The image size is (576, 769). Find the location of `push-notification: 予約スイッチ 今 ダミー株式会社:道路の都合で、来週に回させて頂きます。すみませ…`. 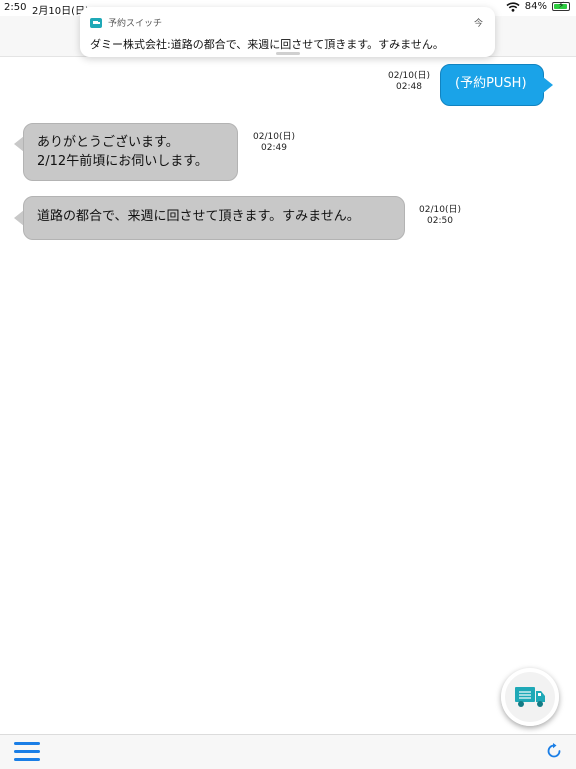

push-notification: 予約スイッチ 今 ダミー株式会社:道路の都合で、来週に回させて頂きます。すみませ… is located at coordinates (287, 32).